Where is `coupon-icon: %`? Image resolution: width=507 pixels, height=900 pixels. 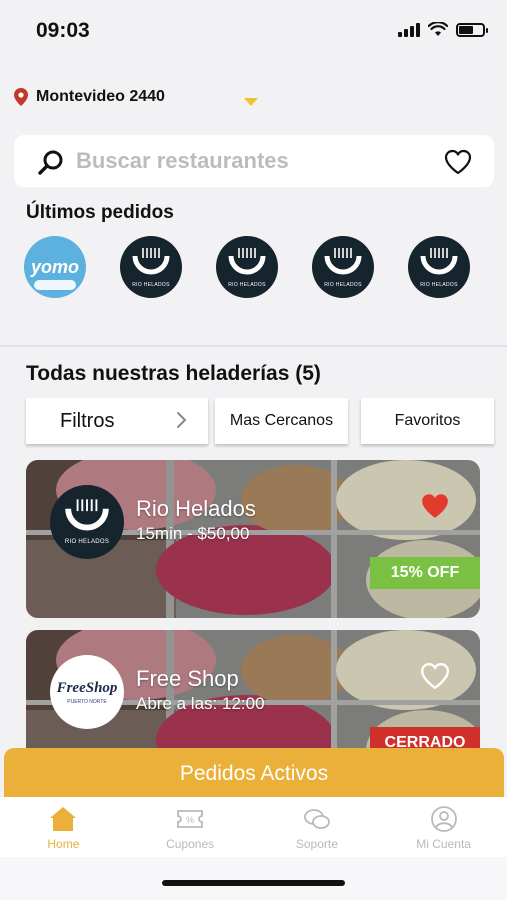 coupon-icon: % is located at coordinates (190, 819).